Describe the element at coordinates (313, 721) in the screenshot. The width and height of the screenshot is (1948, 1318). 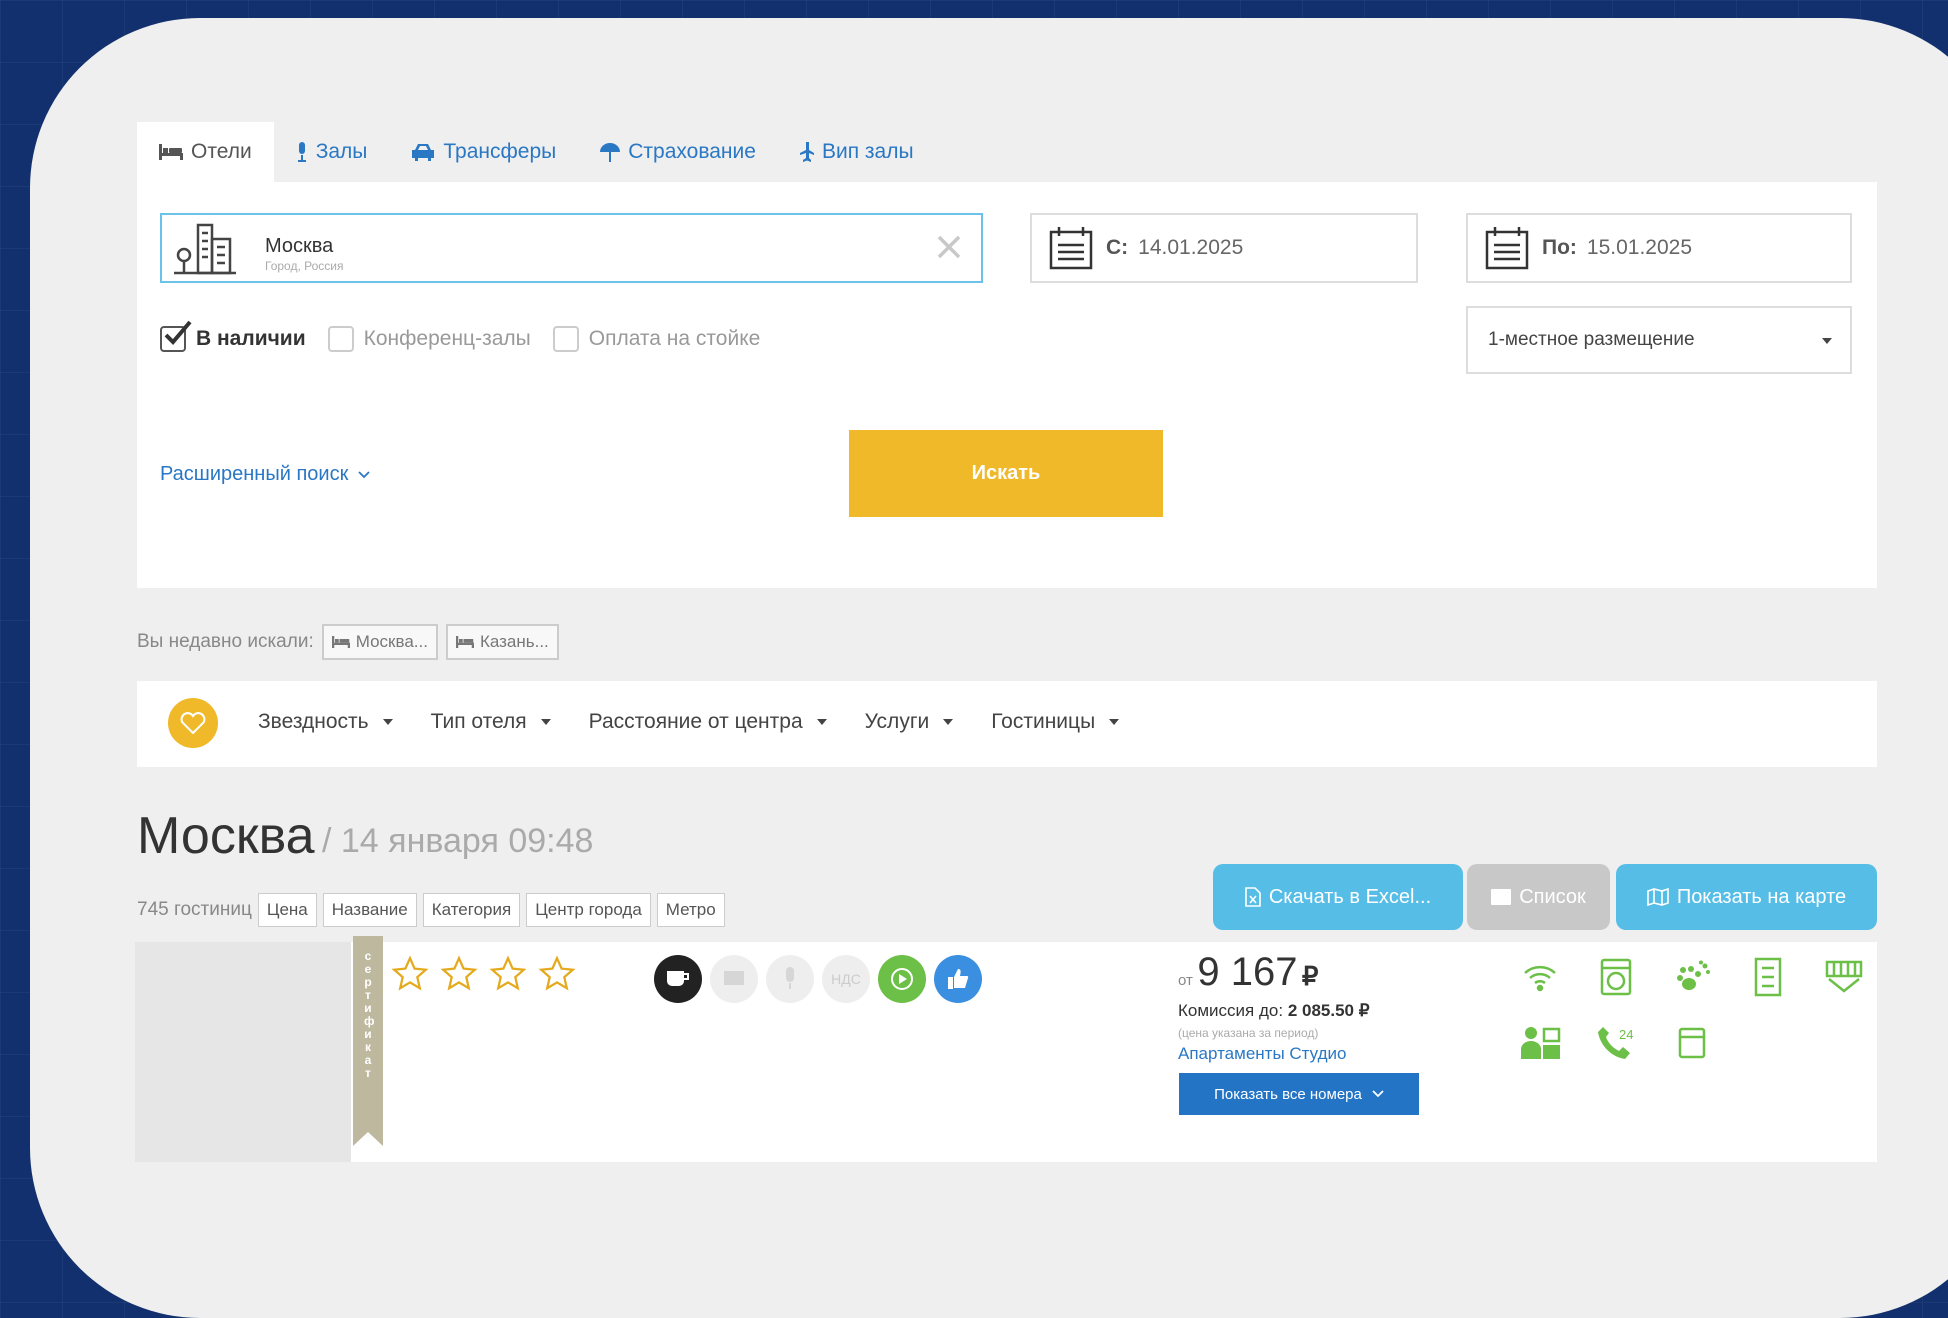
I see `filter-stars-label: Звездность` at that location.